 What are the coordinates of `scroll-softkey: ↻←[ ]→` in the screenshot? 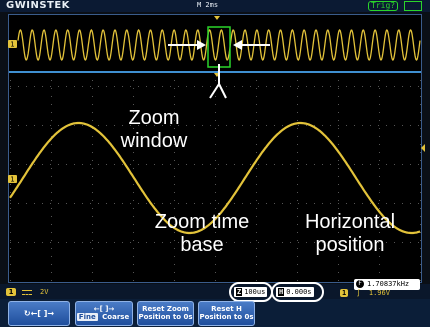 It's located at (39, 313).